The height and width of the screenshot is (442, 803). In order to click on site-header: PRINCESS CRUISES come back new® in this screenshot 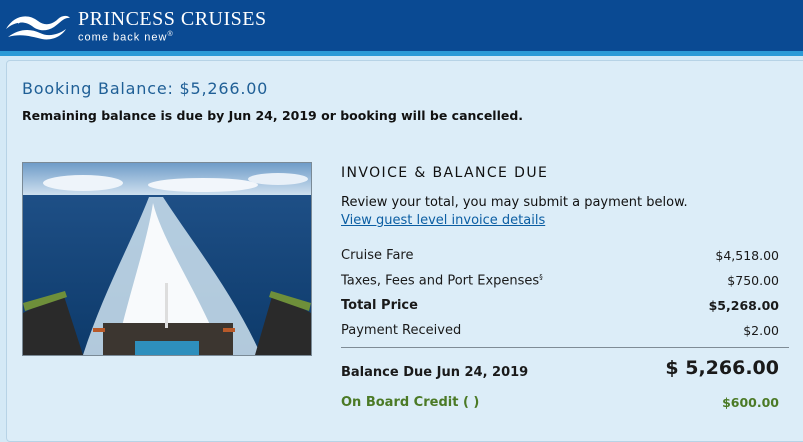, I will do `click(401, 25)`.